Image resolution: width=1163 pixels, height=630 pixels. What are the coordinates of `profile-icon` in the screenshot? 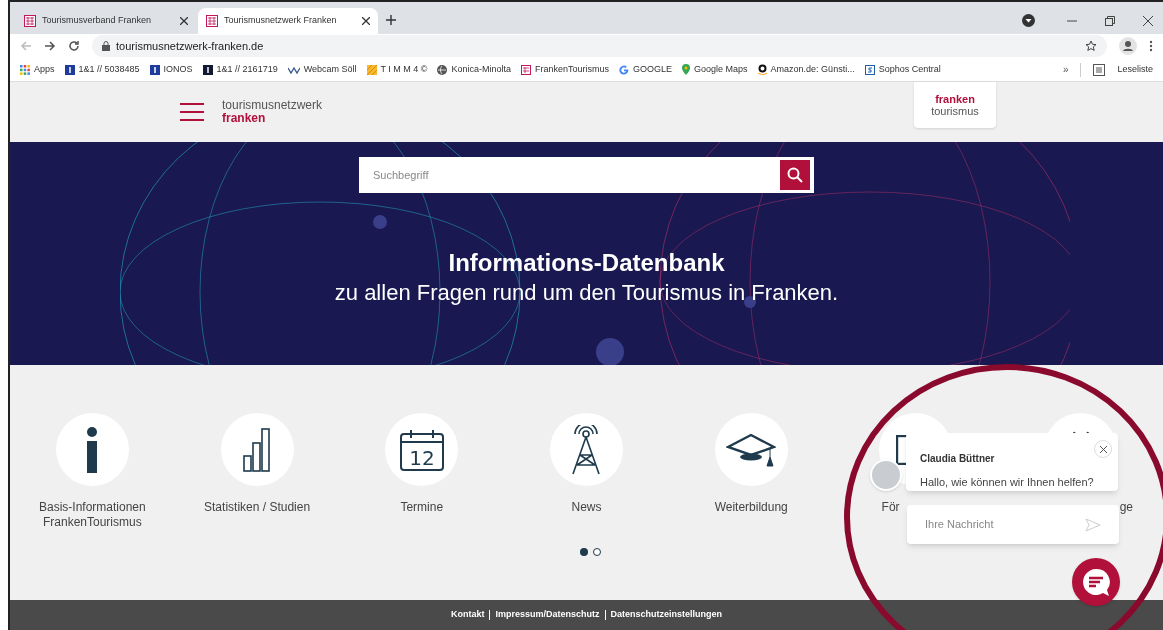 It's located at (1128, 46).